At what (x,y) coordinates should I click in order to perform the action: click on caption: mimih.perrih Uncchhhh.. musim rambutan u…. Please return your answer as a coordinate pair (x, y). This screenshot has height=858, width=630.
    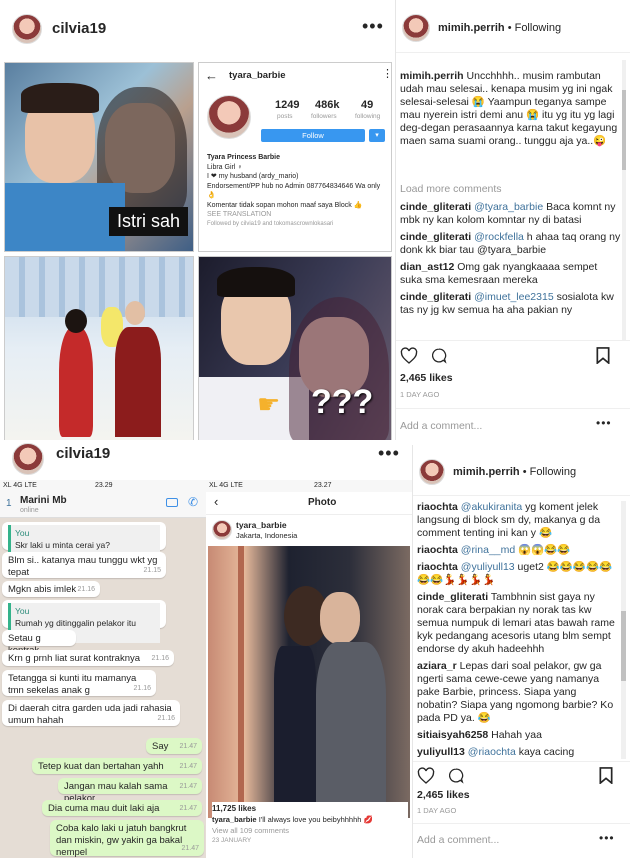
    Looking at the image, I should click on (511, 109).